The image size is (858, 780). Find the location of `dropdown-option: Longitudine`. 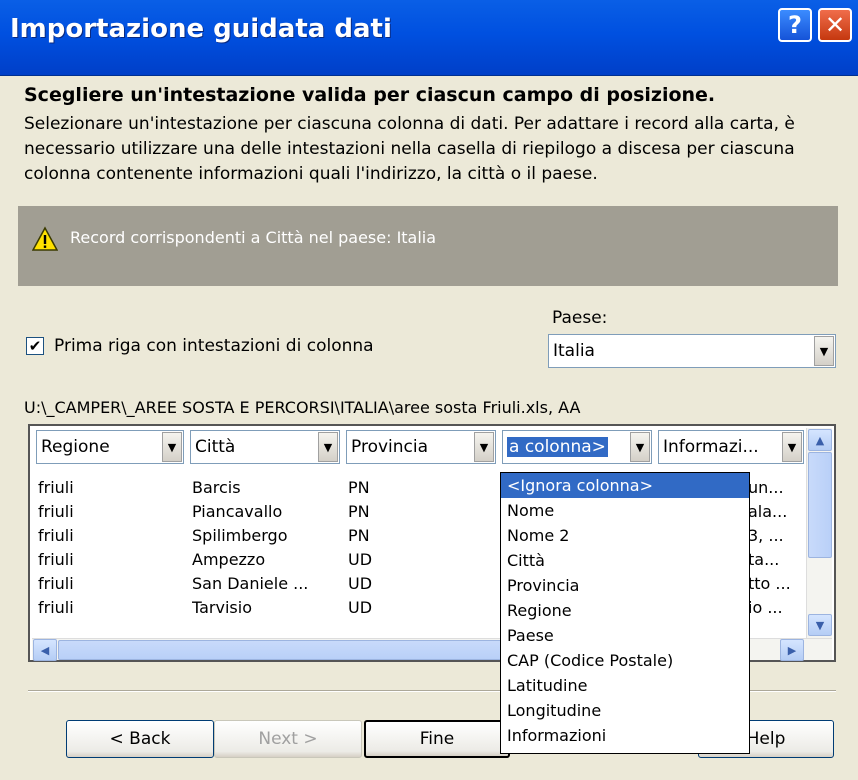

dropdown-option: Longitudine is located at coordinates (625, 710).